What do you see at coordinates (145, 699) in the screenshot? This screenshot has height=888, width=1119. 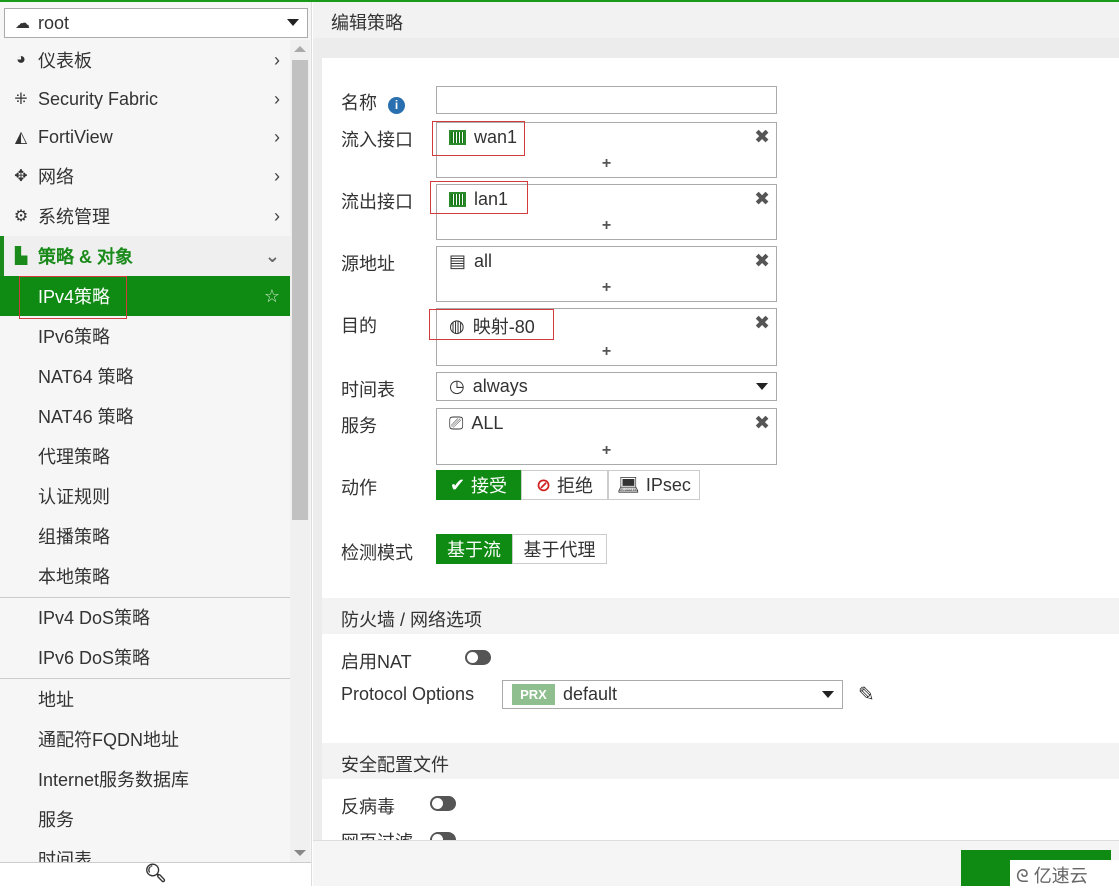 I see `sidebar-item-address: 地址` at bounding box center [145, 699].